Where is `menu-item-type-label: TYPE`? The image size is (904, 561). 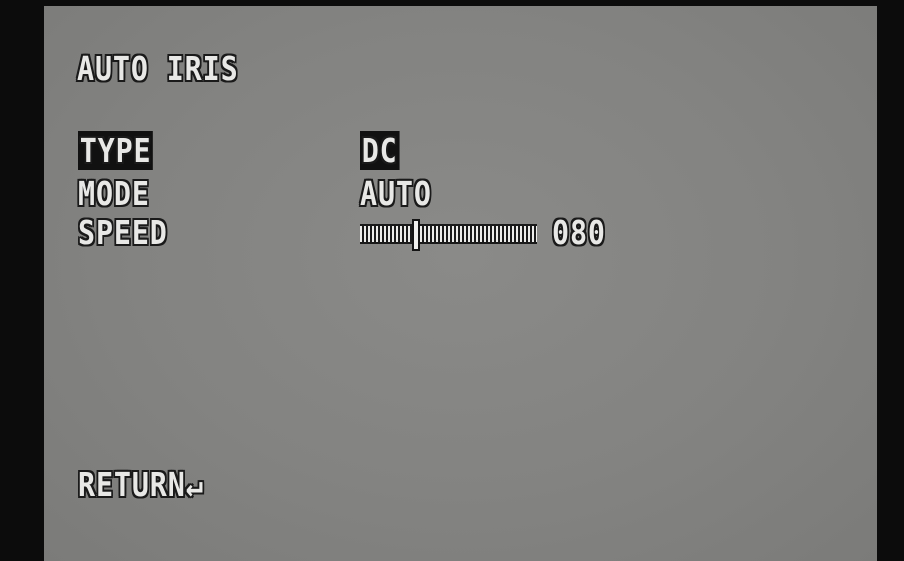 menu-item-type-label: TYPE is located at coordinates (116, 150).